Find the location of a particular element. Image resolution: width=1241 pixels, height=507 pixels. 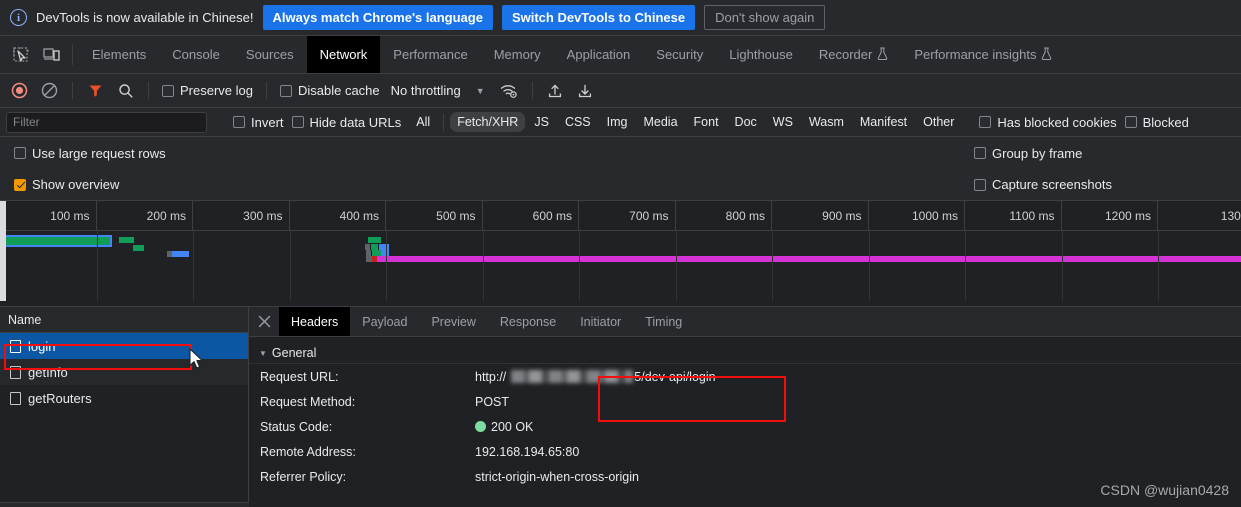

filter-type-wasm: Wasm is located at coordinates (826, 122).